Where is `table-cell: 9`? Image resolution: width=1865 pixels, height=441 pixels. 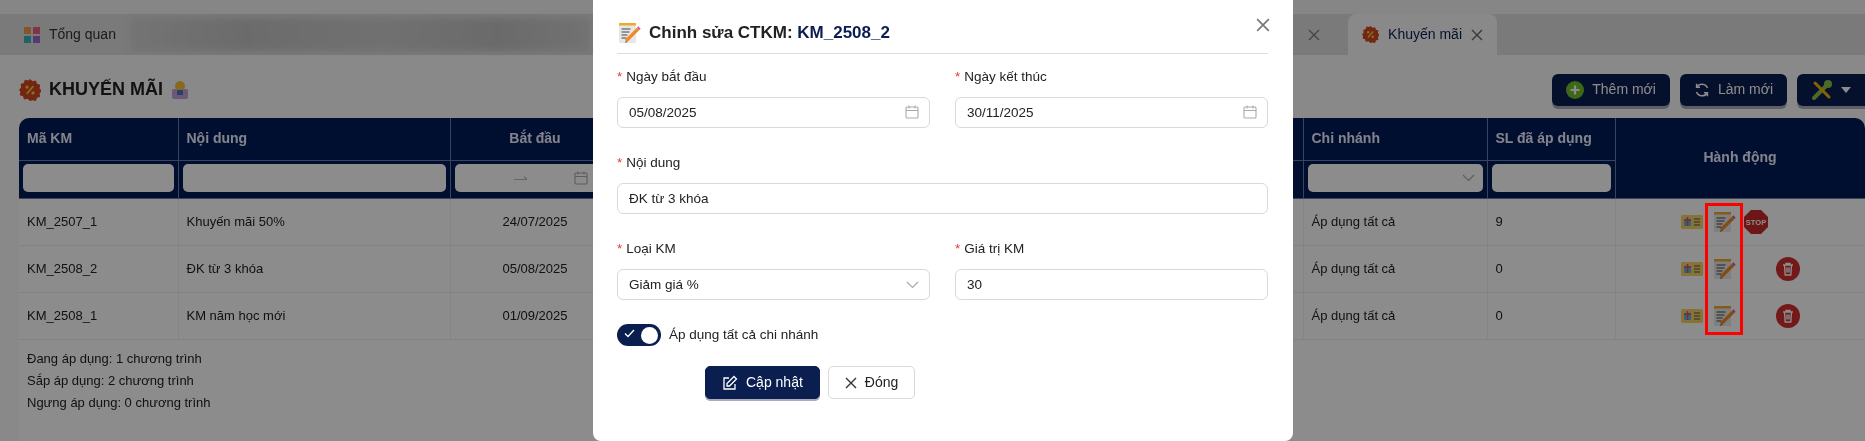 table-cell: 9 is located at coordinates (1551, 221).